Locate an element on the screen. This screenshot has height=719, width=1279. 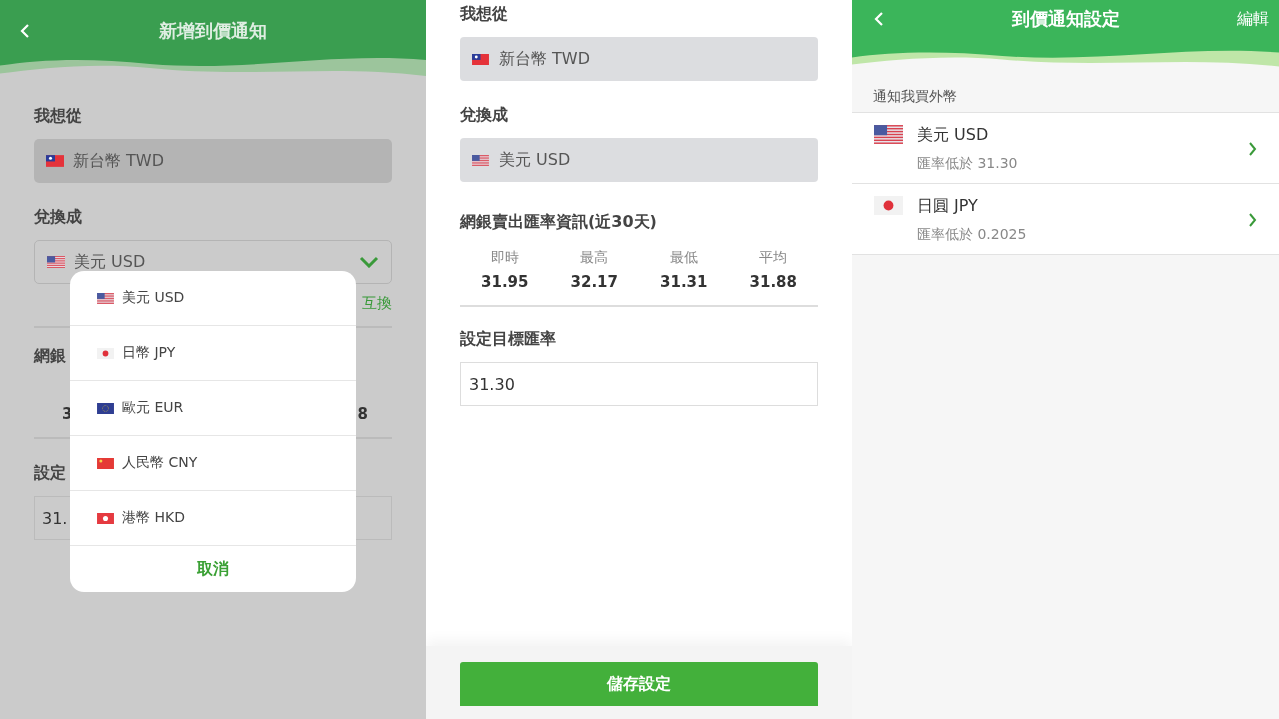
stat-label: 最高 is located at coordinates (594, 258).